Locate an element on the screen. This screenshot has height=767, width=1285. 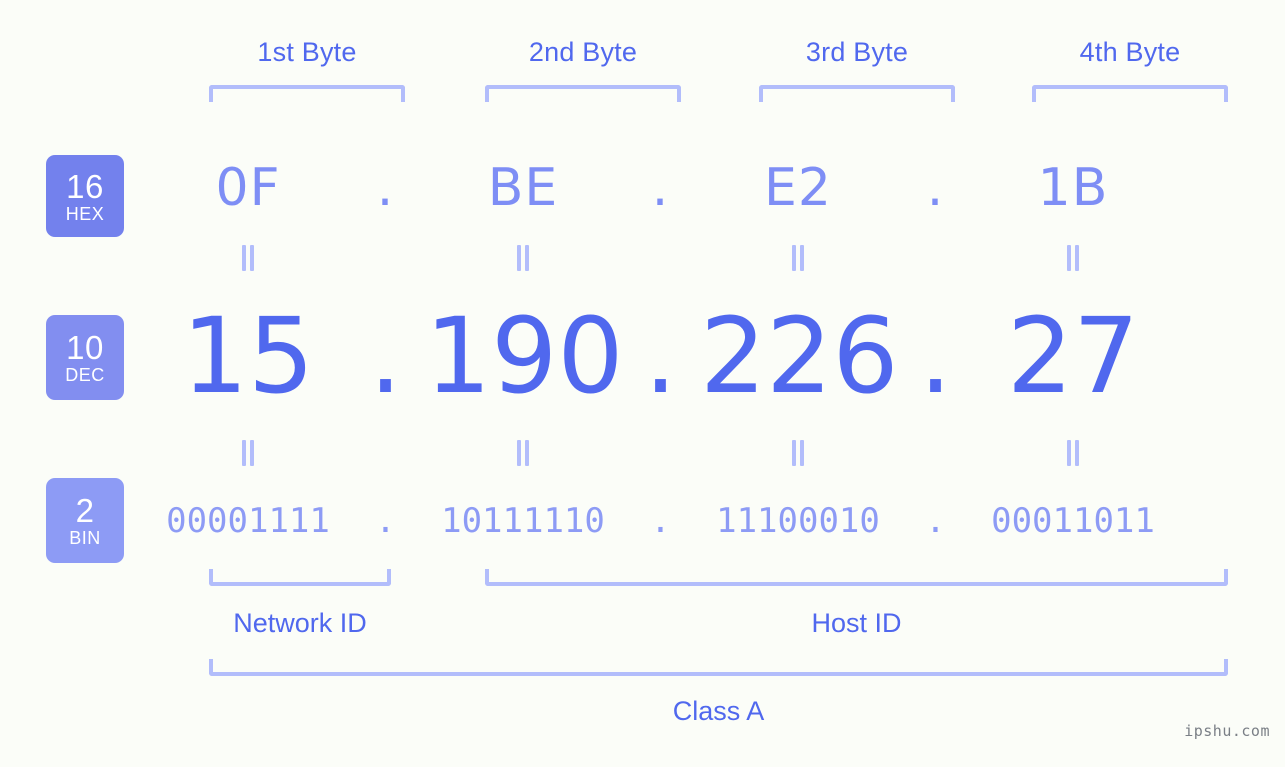
equals-row-dec-bin is located at coordinates (695, 455).